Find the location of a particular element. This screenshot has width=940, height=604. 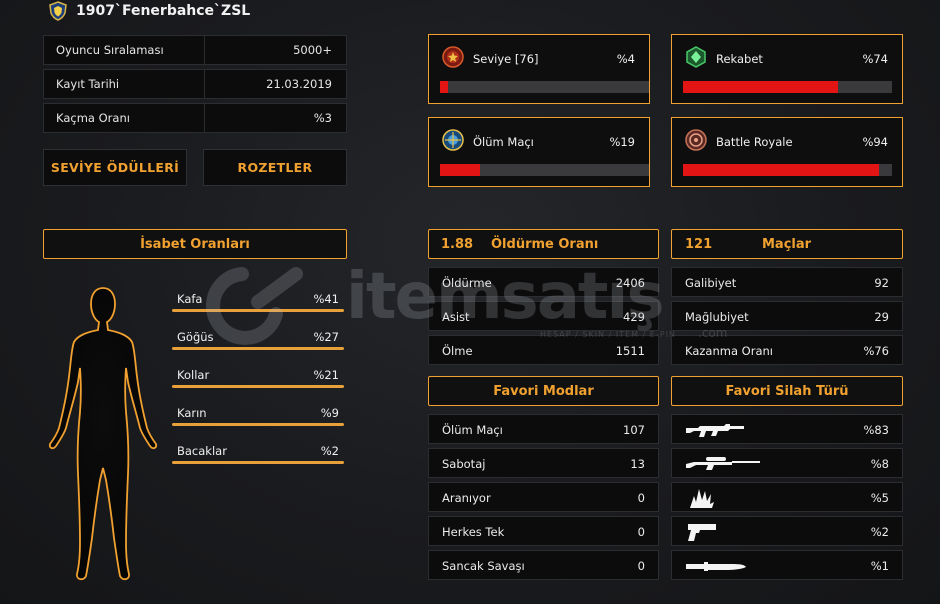

profile-label: Kayıt Tarihi is located at coordinates (124, 84).